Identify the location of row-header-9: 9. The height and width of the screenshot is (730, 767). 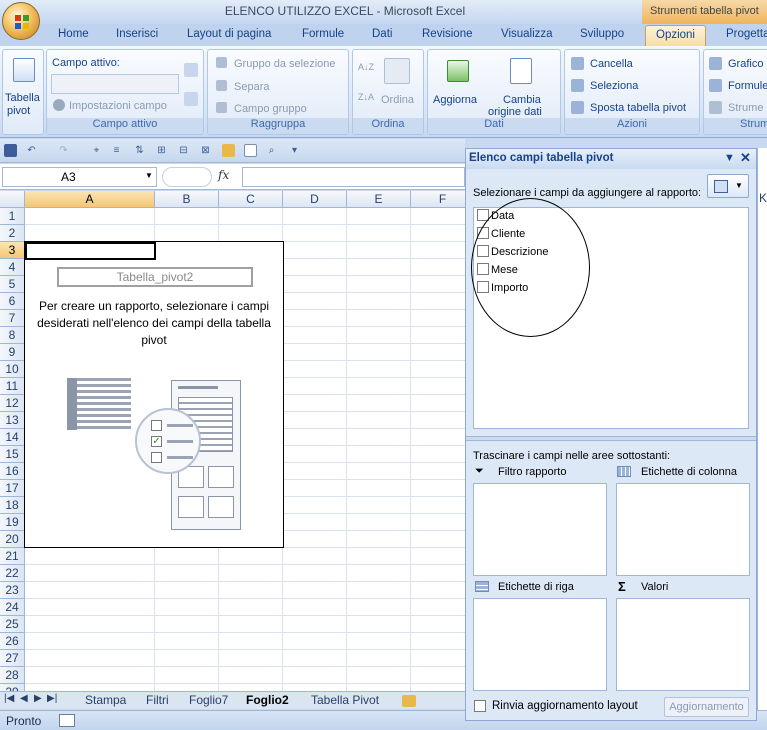
(12, 352).